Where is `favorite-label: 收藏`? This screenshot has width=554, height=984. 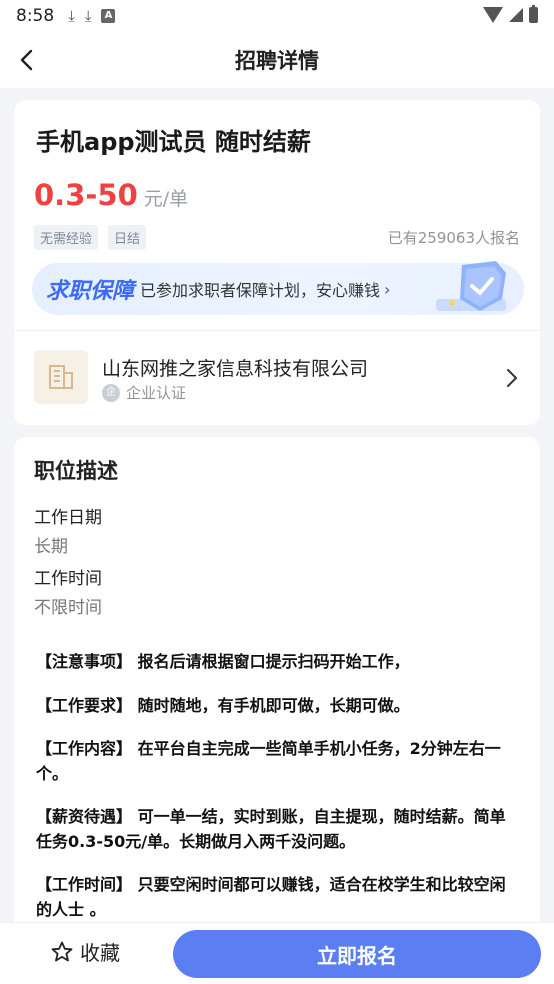 favorite-label: 收藏 is located at coordinates (100, 953).